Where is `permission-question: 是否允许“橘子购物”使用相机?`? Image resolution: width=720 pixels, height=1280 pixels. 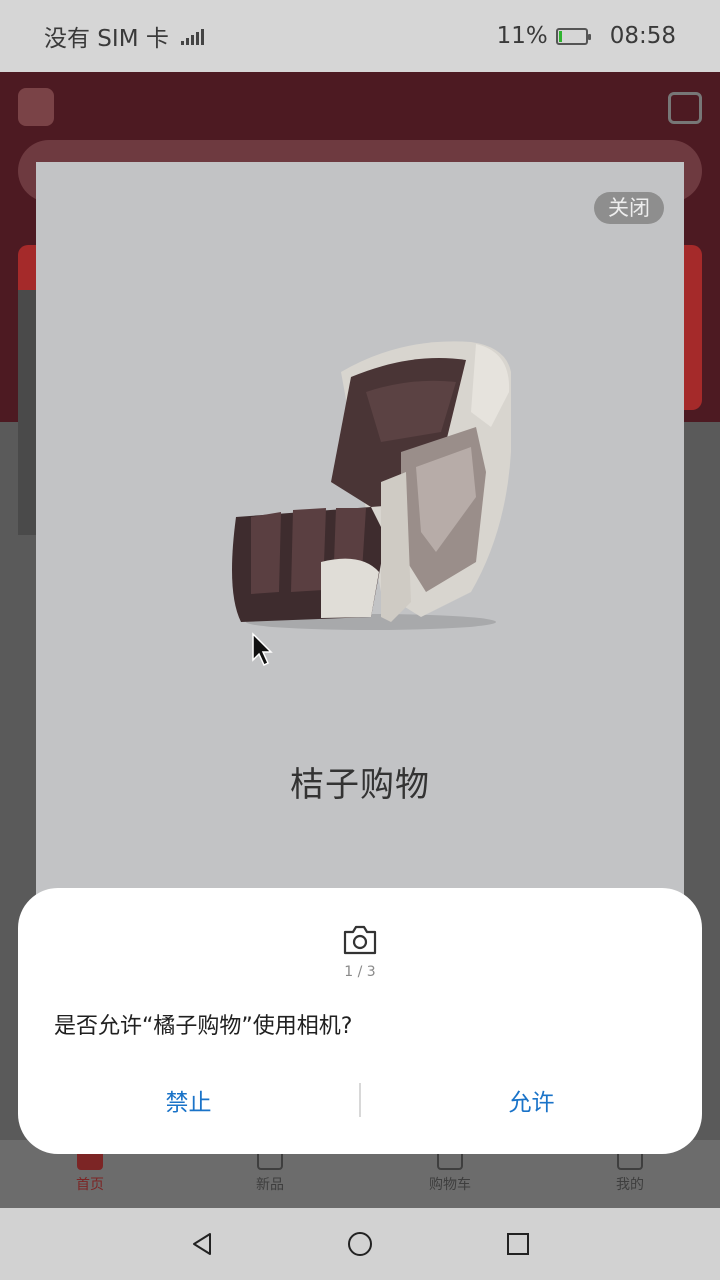 permission-question: 是否允许“橘子购物”使用相机? is located at coordinates (203, 1026).